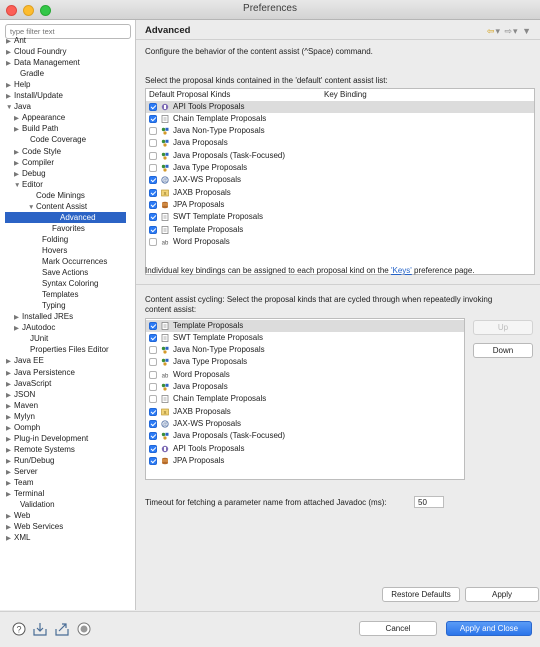  What do you see at coordinates (503, 350) in the screenshot?
I see `down-button: Down` at bounding box center [503, 350].